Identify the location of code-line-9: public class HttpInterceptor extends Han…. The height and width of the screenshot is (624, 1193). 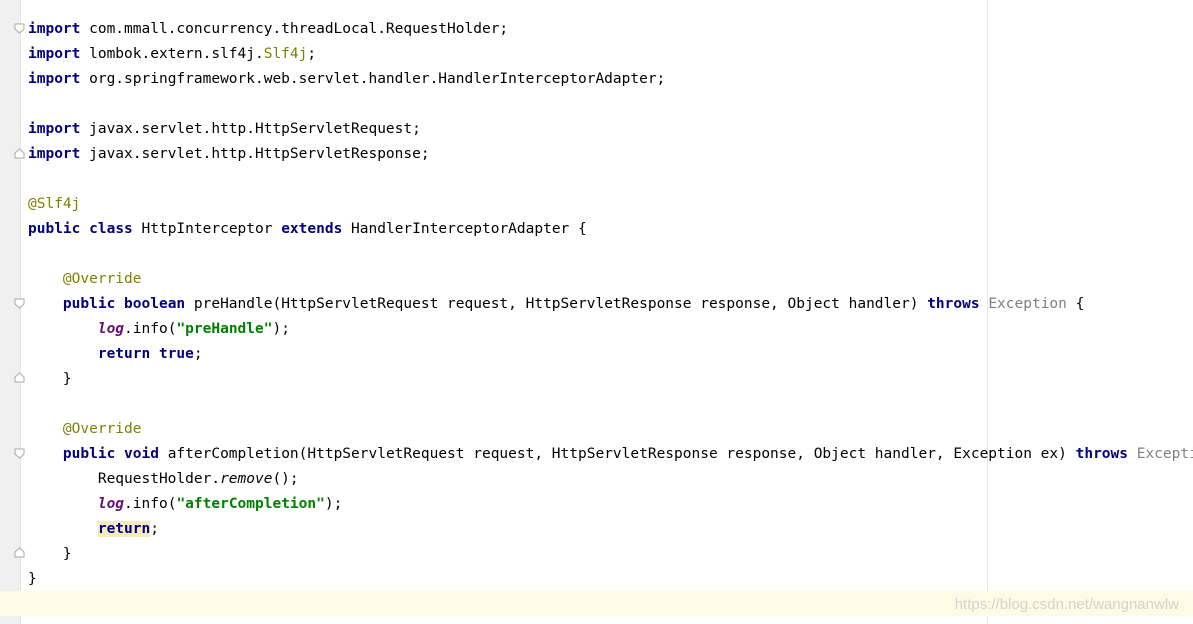
(610, 229).